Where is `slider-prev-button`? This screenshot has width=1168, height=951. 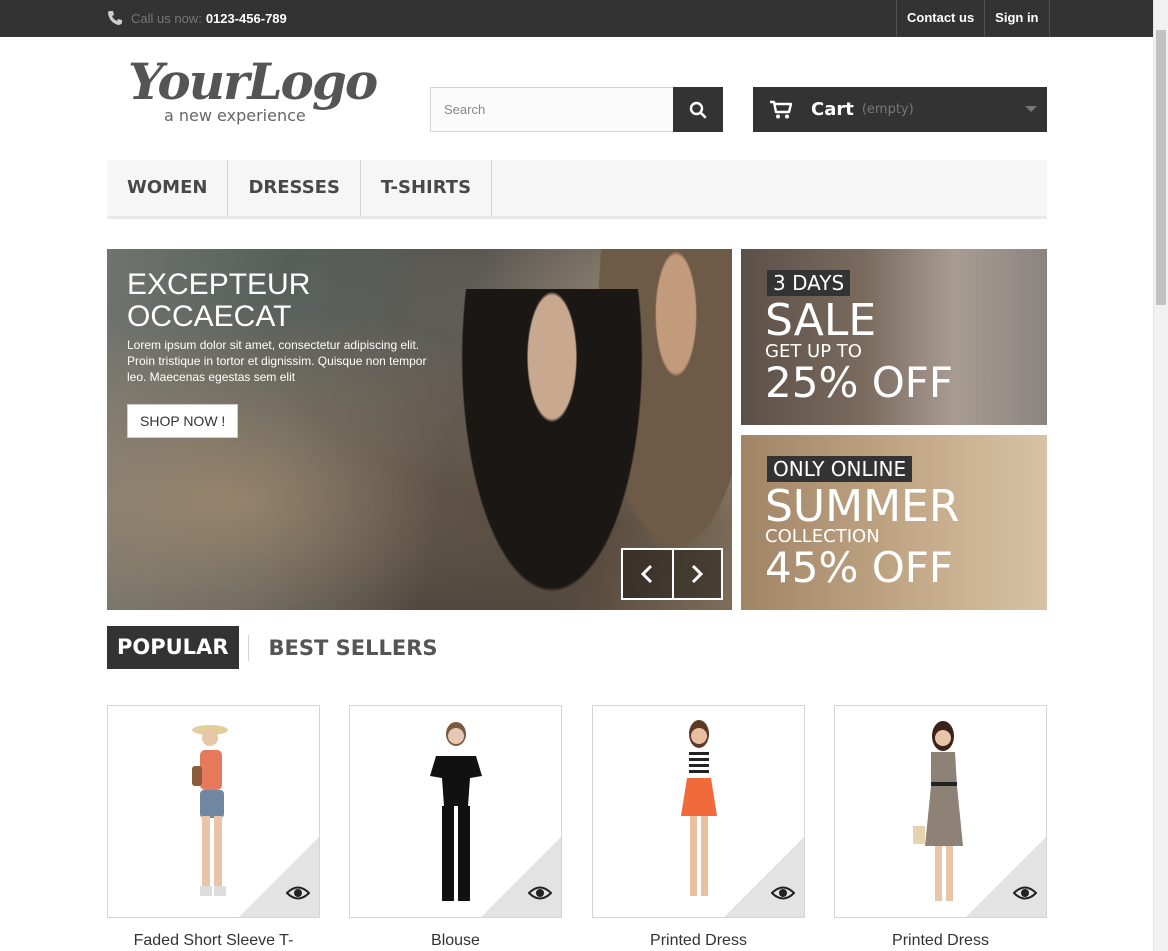 slider-prev-button is located at coordinates (647, 574).